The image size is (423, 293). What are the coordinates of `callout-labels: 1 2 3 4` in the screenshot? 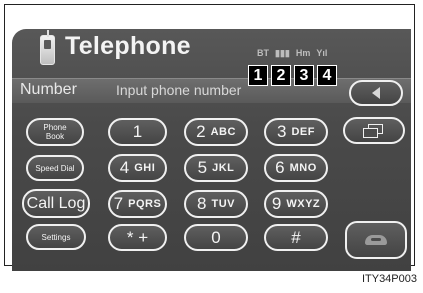 It's located at (292, 75).